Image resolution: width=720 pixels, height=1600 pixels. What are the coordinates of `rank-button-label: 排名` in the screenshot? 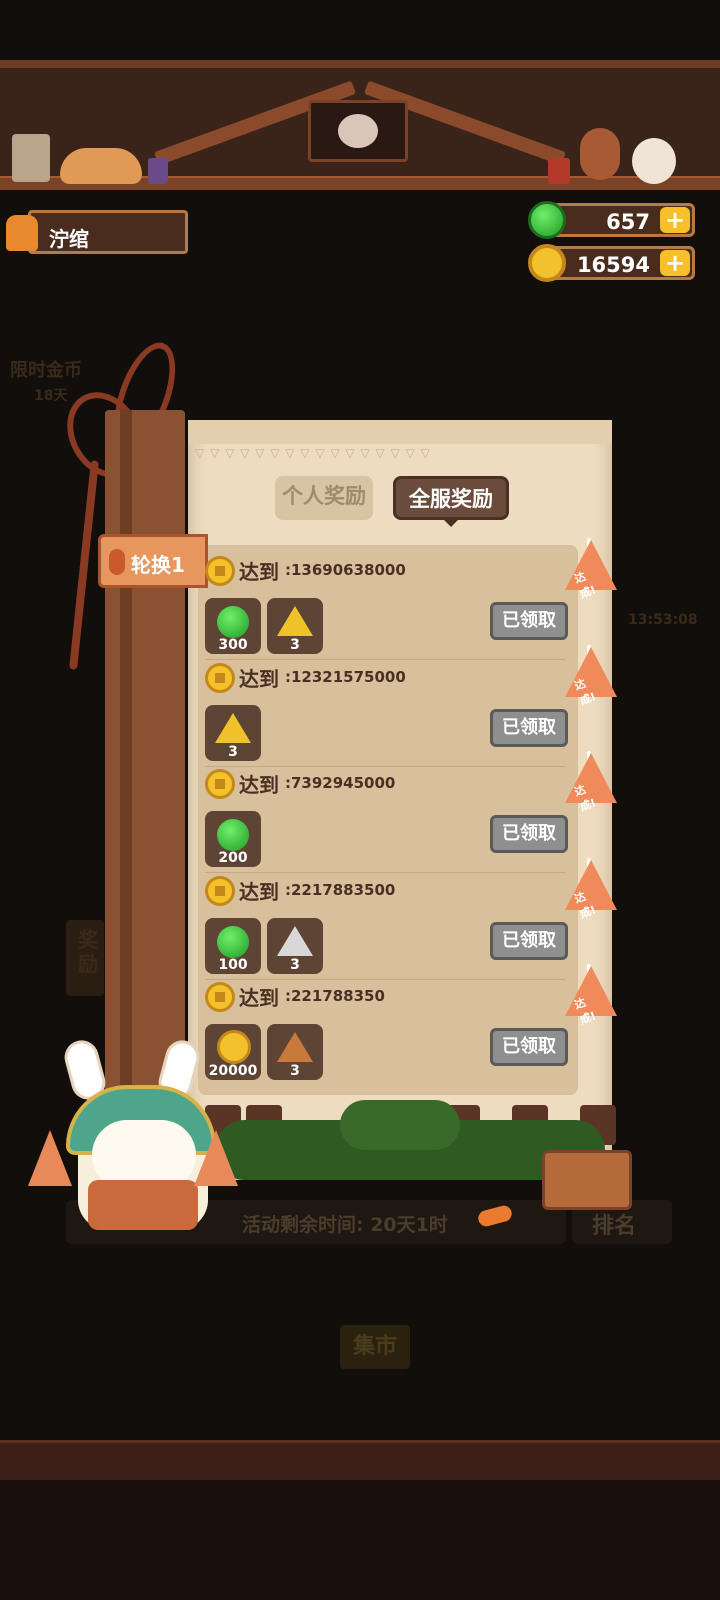 It's located at (614, 1226).